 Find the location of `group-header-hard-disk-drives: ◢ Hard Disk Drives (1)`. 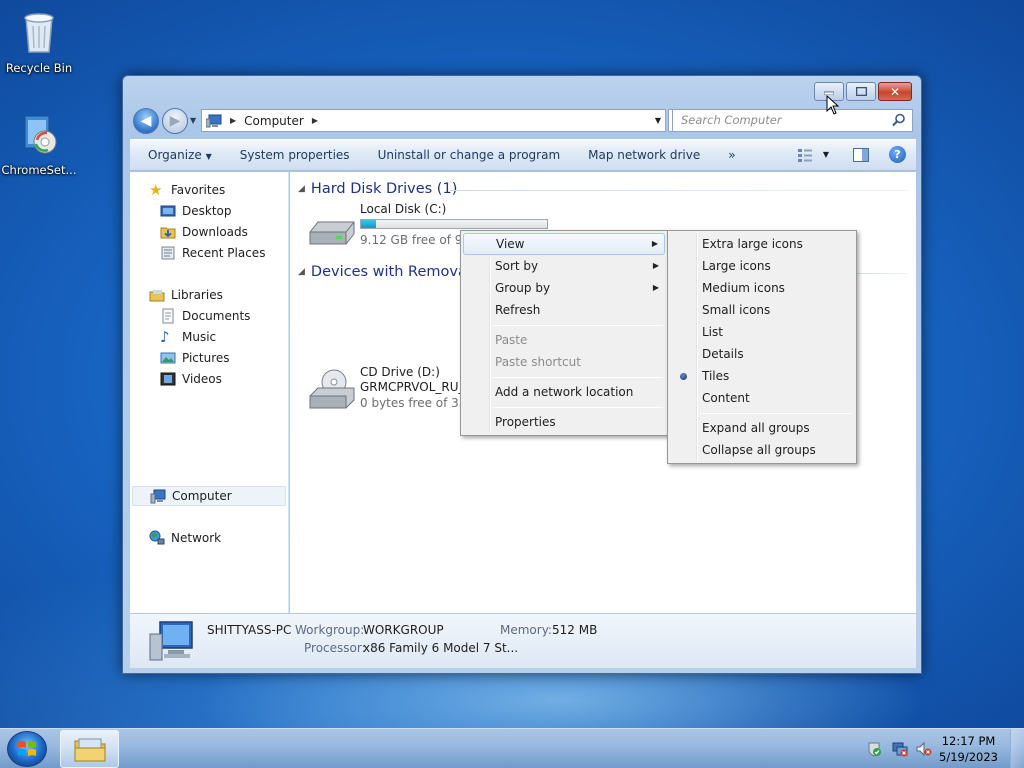

group-header-hard-disk-drives: ◢ Hard Disk Drives (1) is located at coordinates (377, 189).